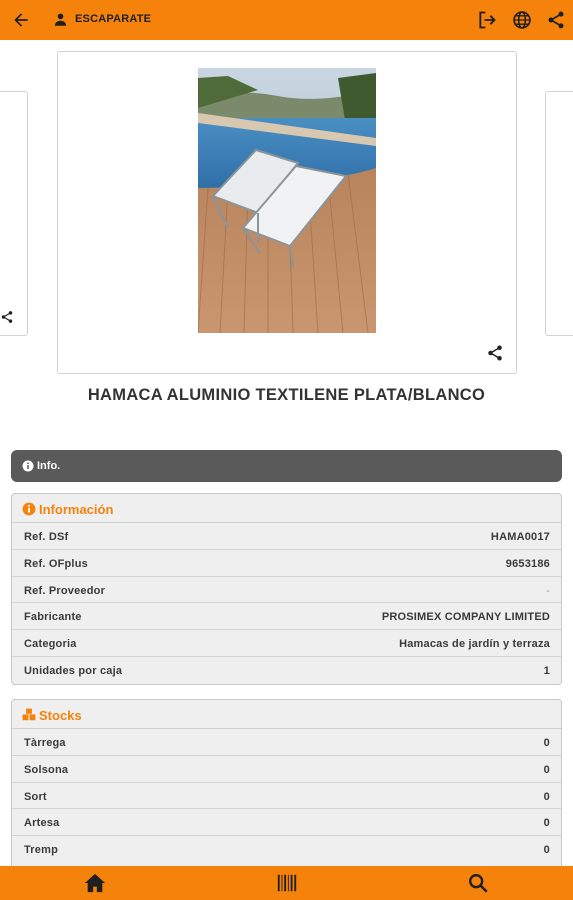 Image resolution: width=573 pixels, height=900 pixels. Describe the element at coordinates (42, 823) in the screenshot. I see `row-key: Artesa` at that location.